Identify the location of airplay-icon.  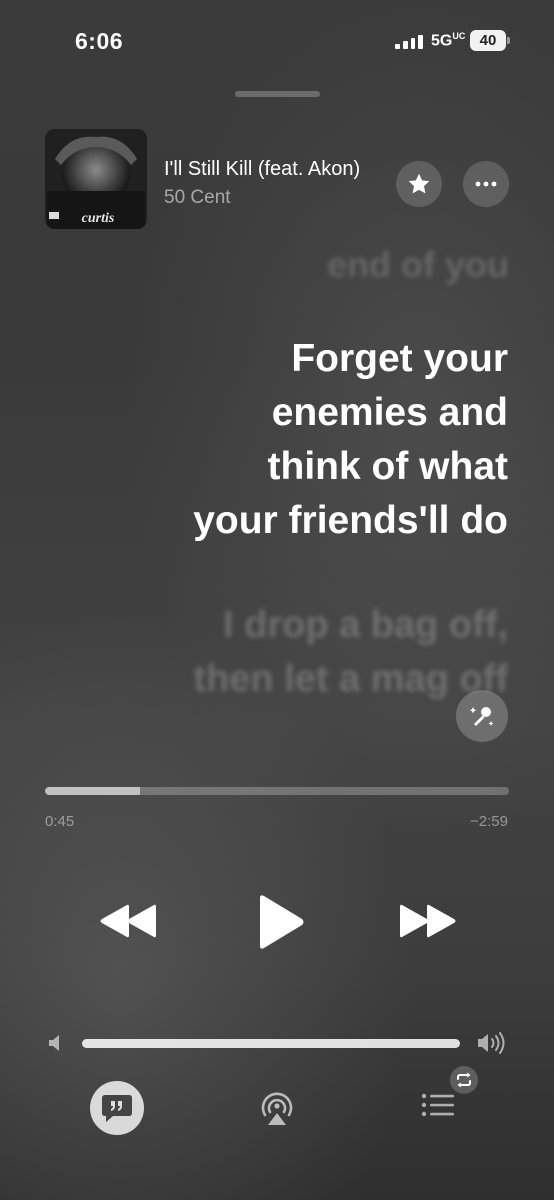
(277, 1108).